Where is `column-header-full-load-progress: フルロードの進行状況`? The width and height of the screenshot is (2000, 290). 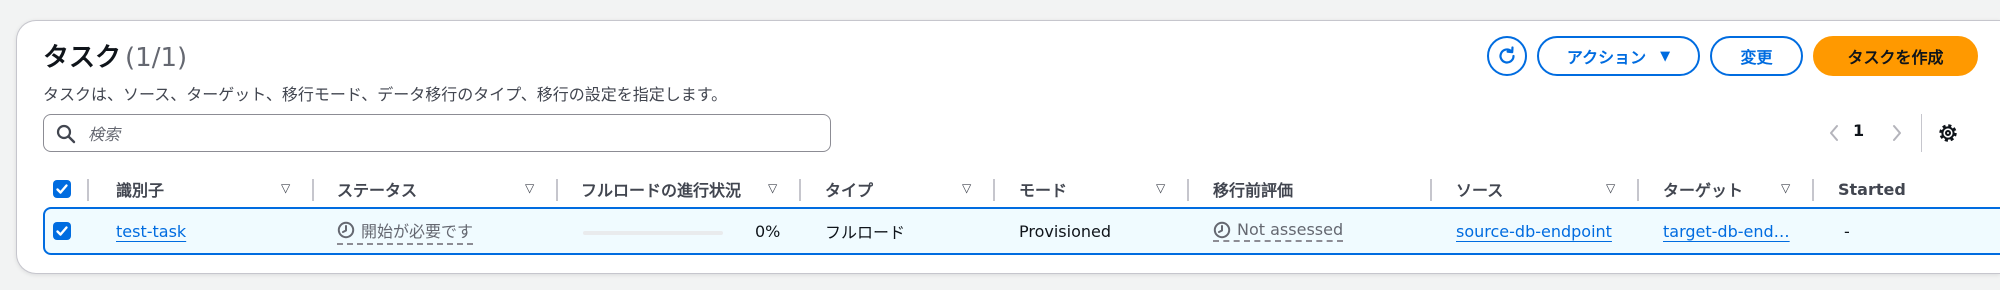
column-header-full-load-progress: フルロードの進行状況 is located at coordinates (661, 189).